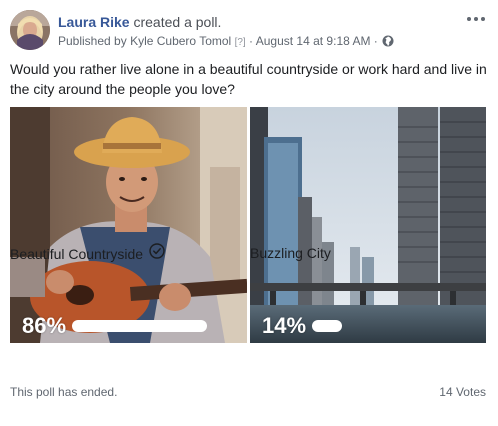 This screenshot has width=498, height=426. I want to click on option-label-text: Beautiful Countryside, so click(77, 253).